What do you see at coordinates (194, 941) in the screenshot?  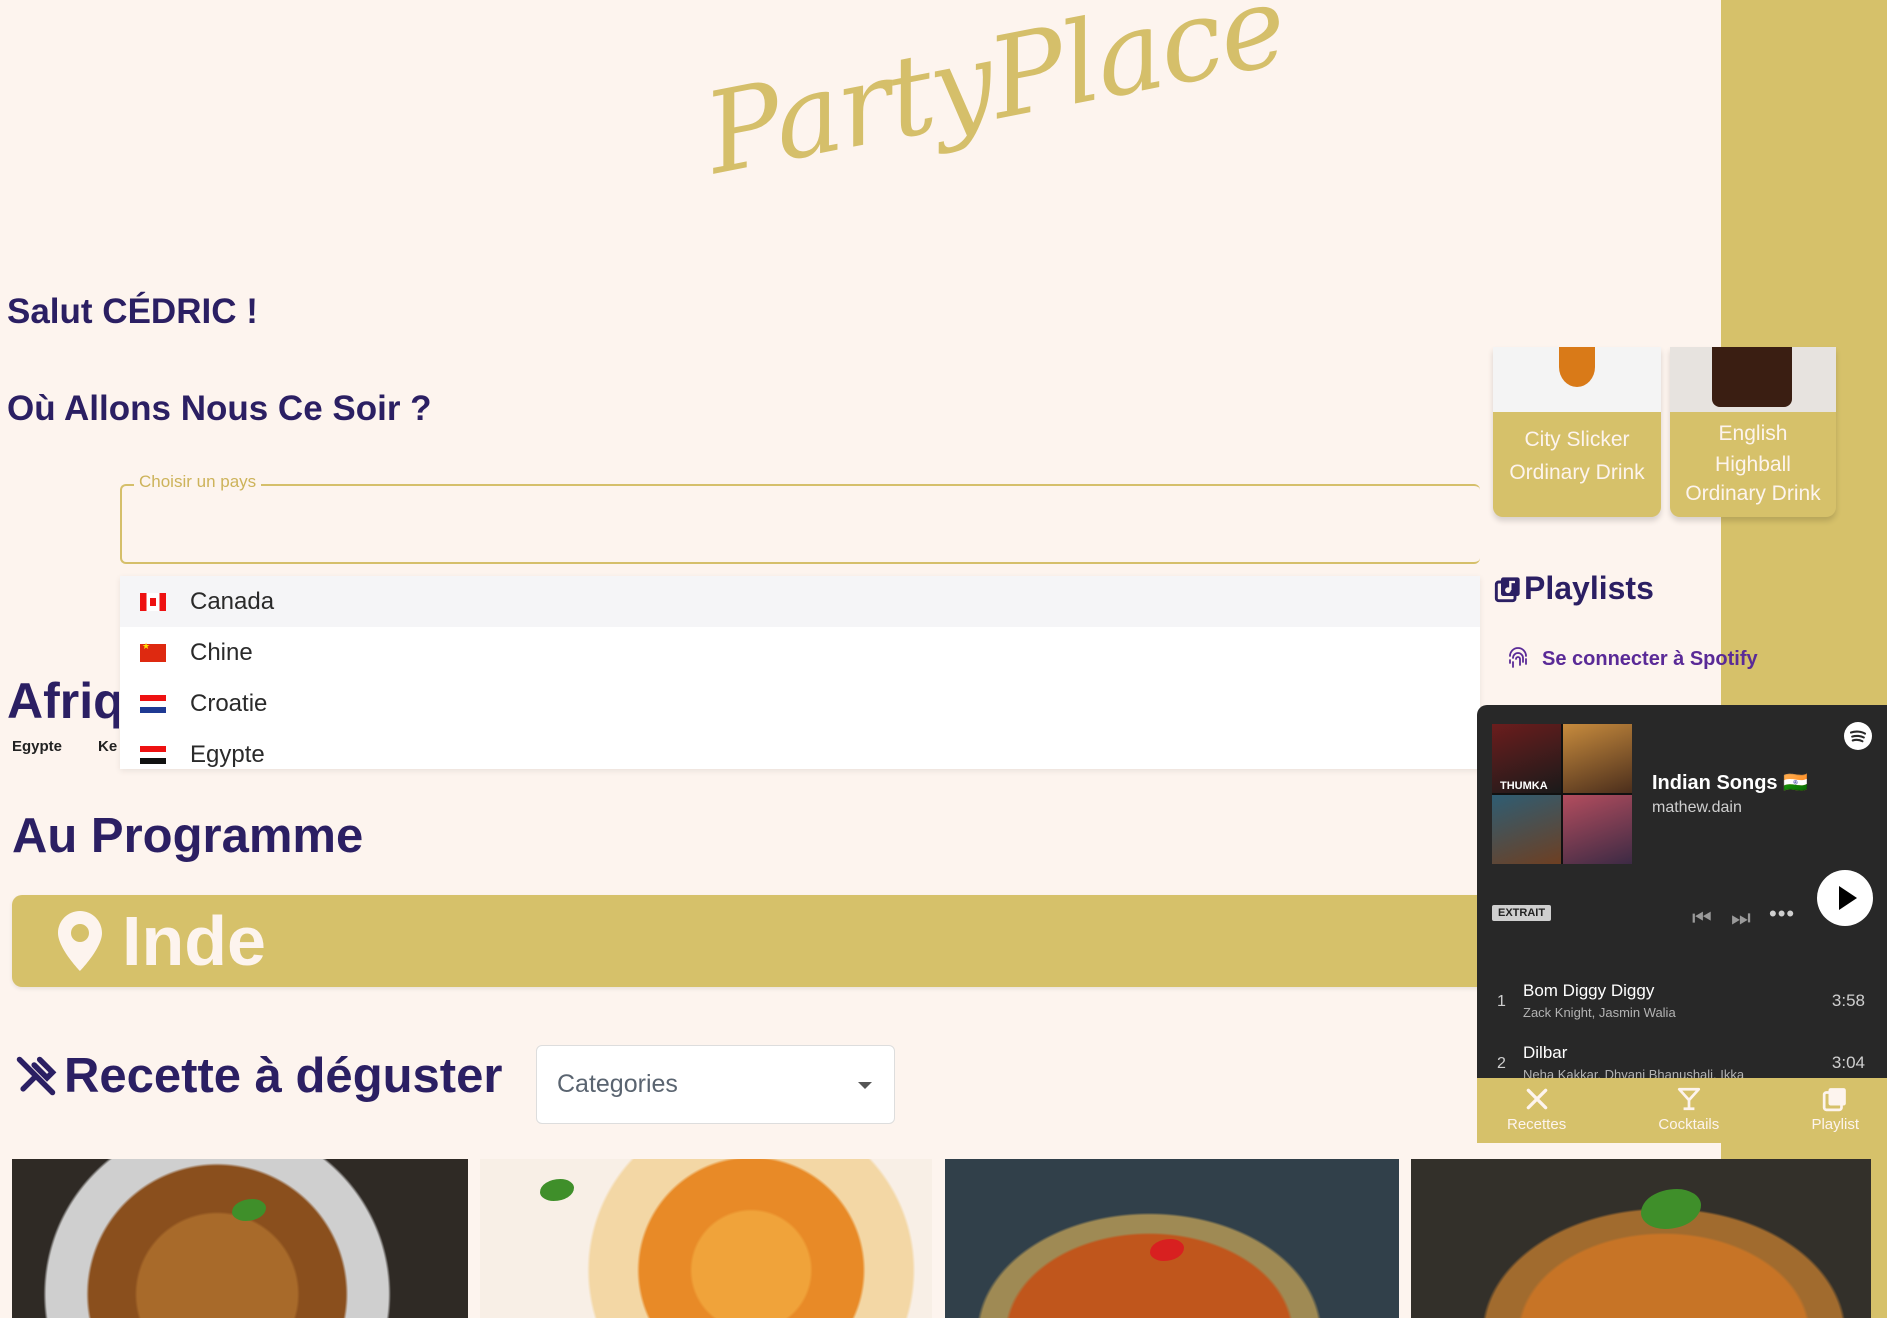 I see `destination-name: Inde` at bounding box center [194, 941].